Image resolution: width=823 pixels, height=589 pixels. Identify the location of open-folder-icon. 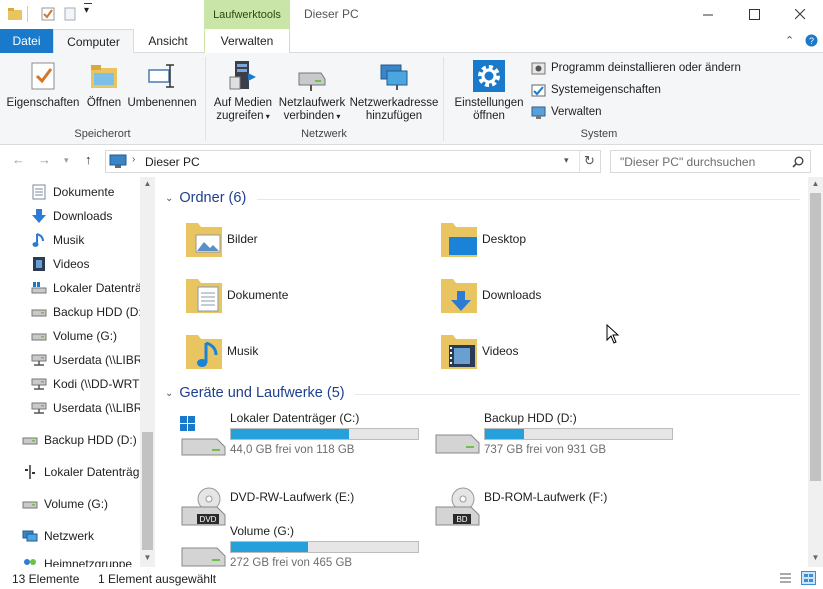
(104, 76).